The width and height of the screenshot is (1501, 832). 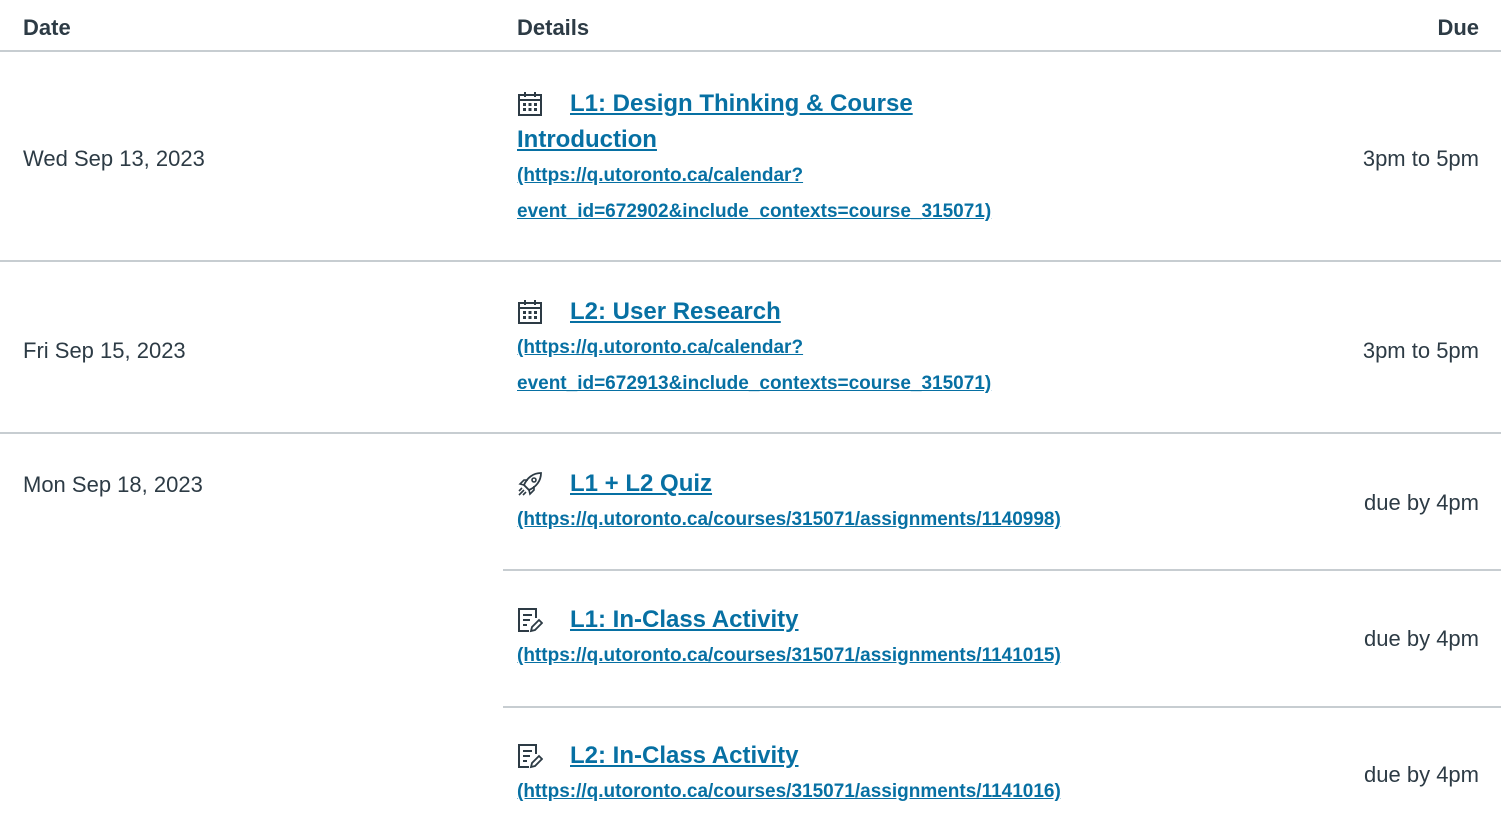 I want to click on assignment-title: L1 + L2 Quiz, so click(x=641, y=483).